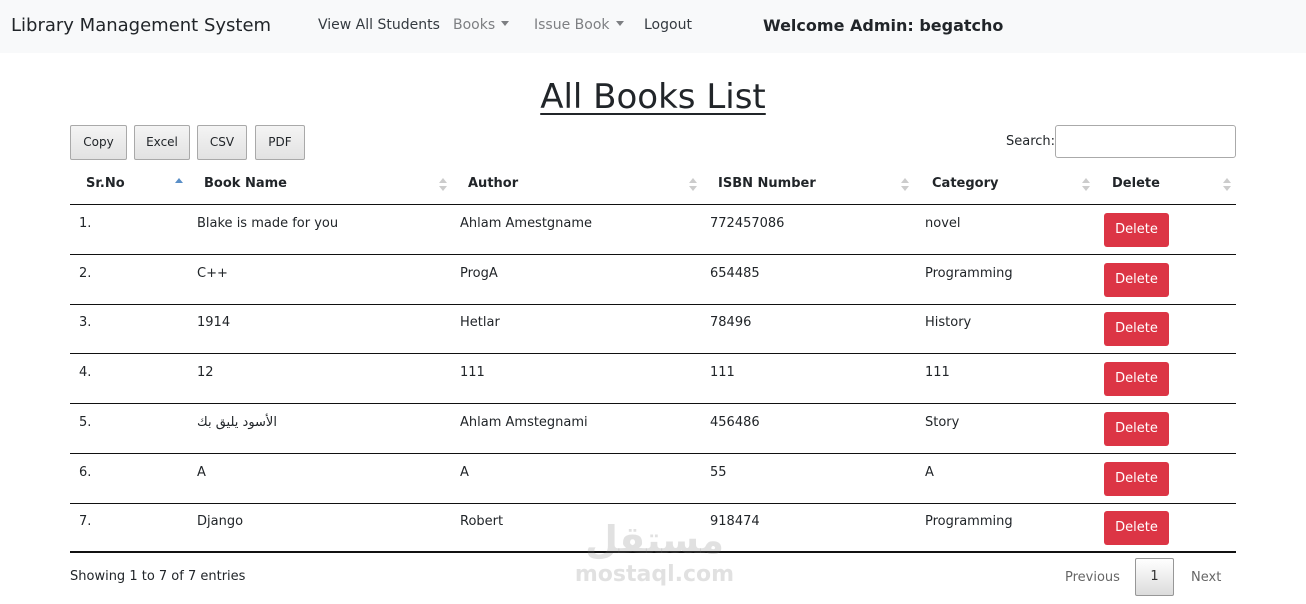 The width and height of the screenshot is (1306, 604). What do you see at coordinates (1136, 183) in the screenshot?
I see `col-header-delete: Delete` at bounding box center [1136, 183].